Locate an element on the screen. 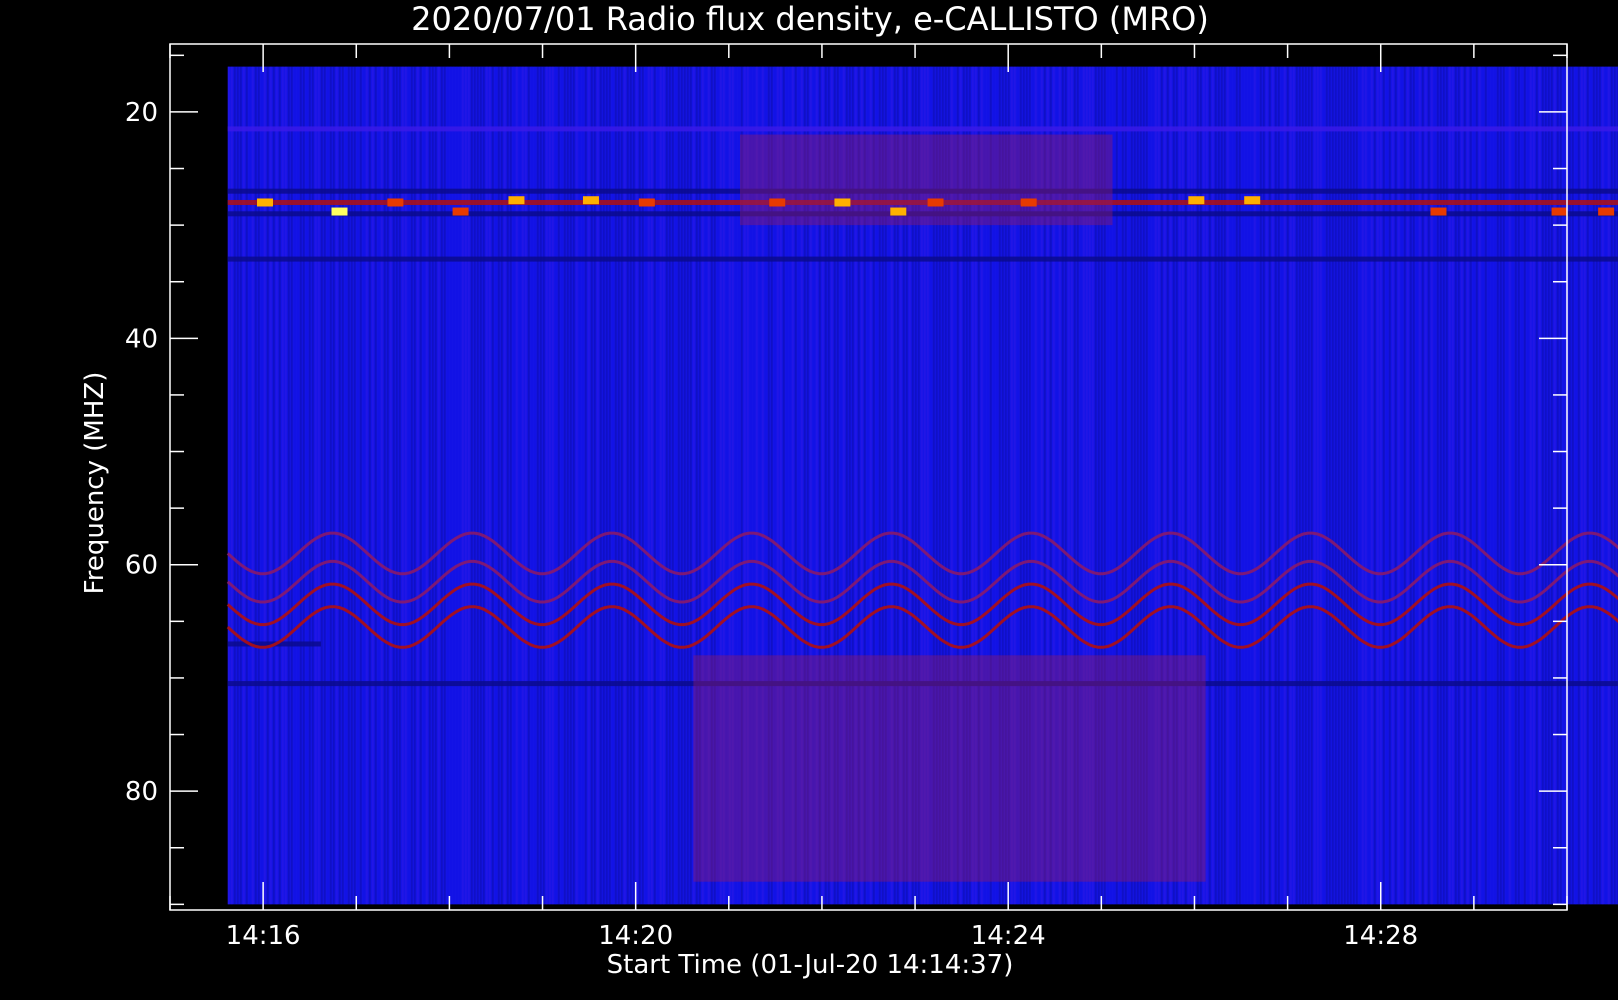  y-axis-label: Frequency (MHZ) is located at coordinates (95, 483).